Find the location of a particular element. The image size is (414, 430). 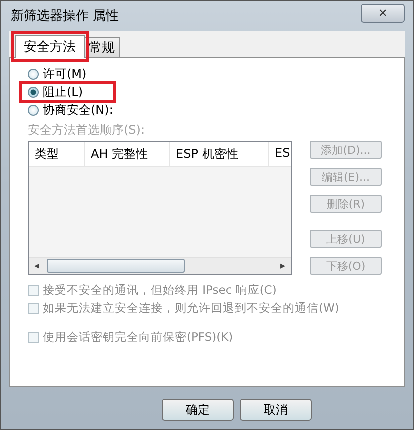

checkbox-label: 使用会话密钥完全向前保密(PFS)(K) is located at coordinates (138, 337).